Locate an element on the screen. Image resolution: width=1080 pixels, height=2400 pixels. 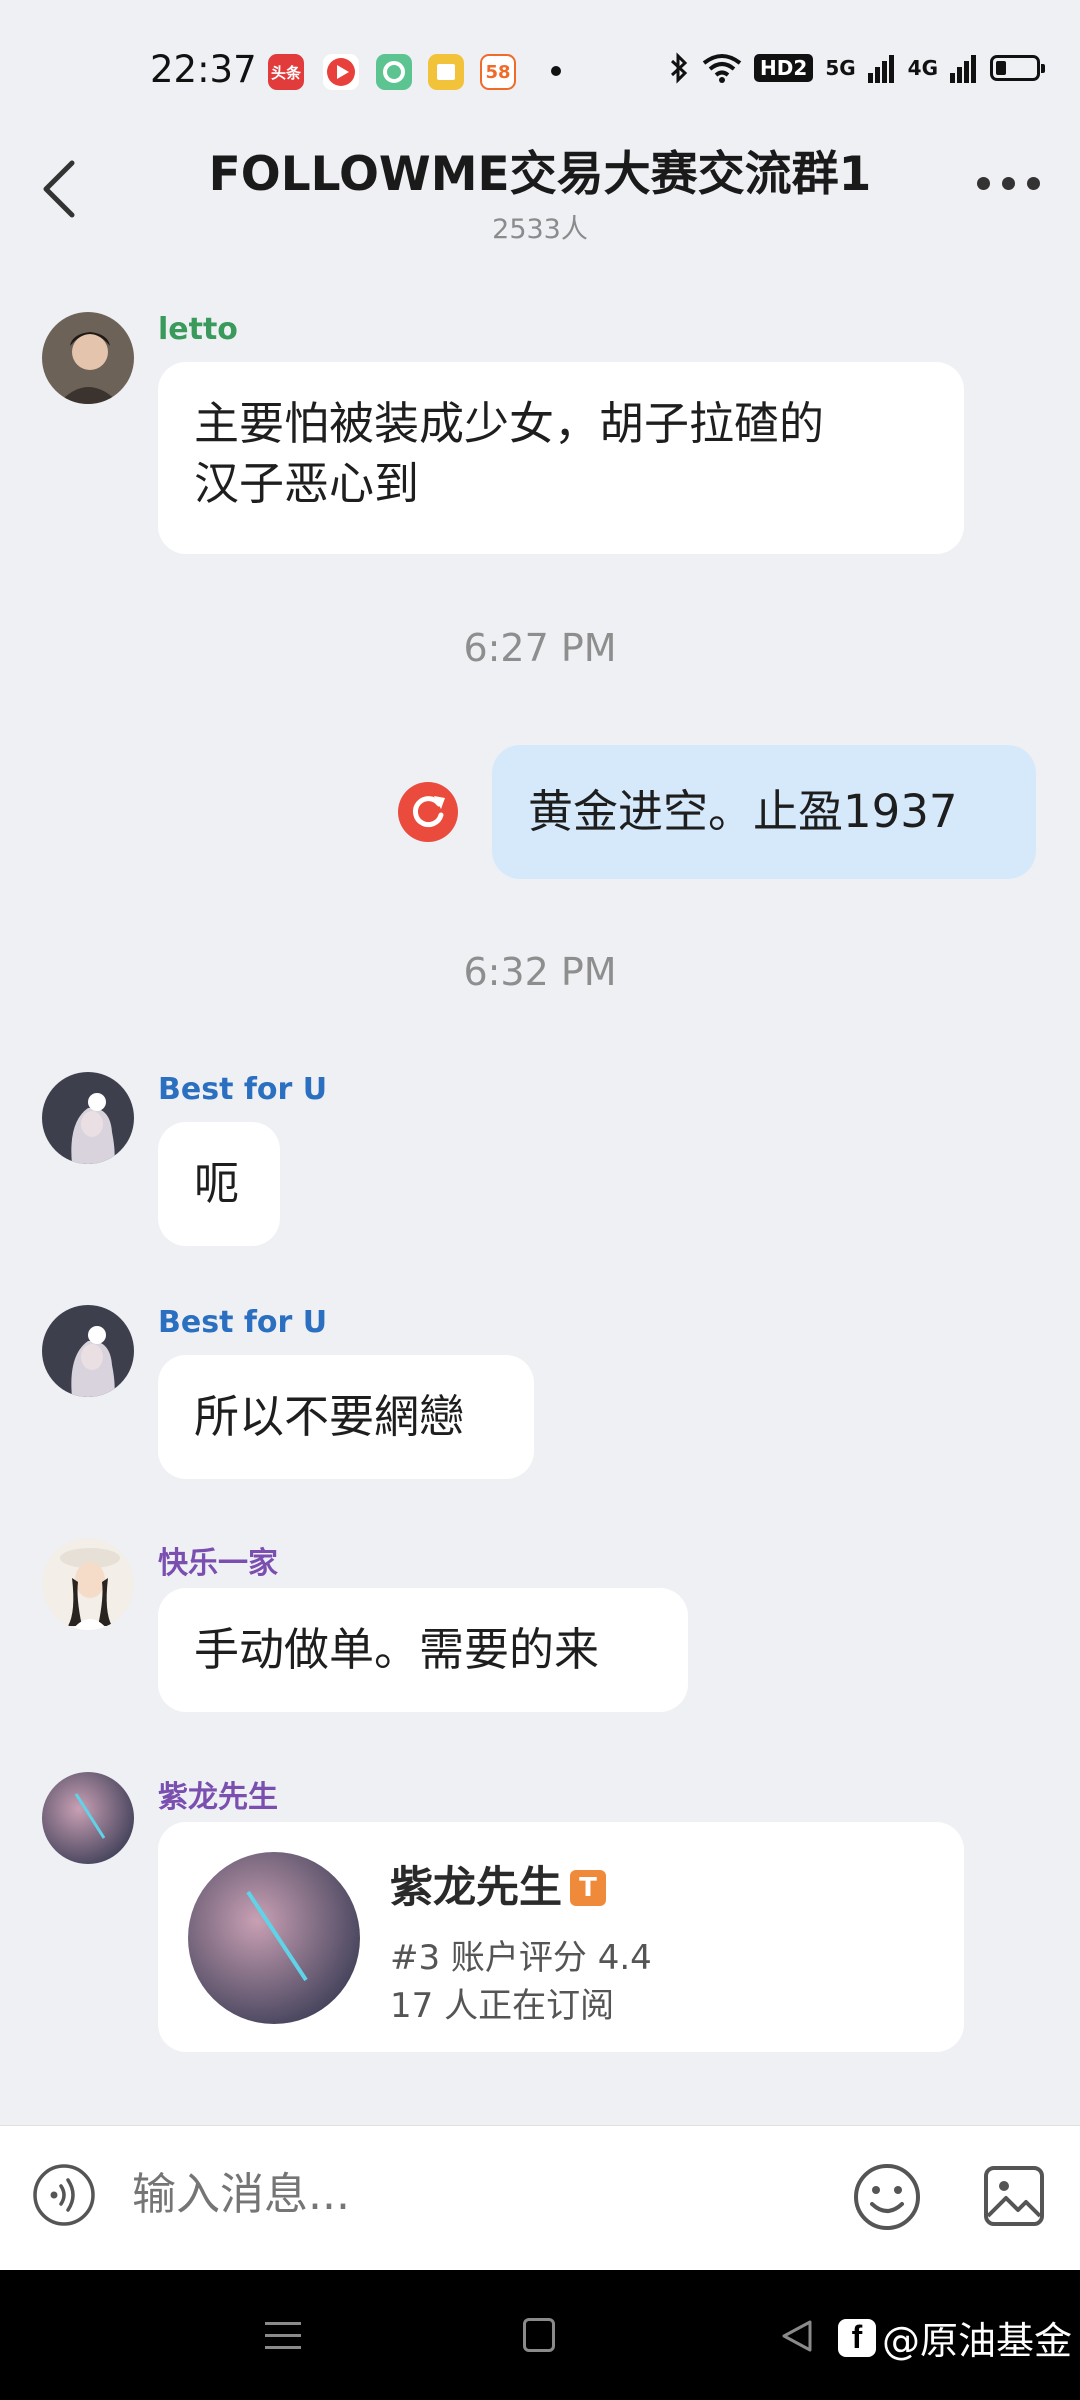
58-app-icon-label: 58 is located at coordinates (498, 72).